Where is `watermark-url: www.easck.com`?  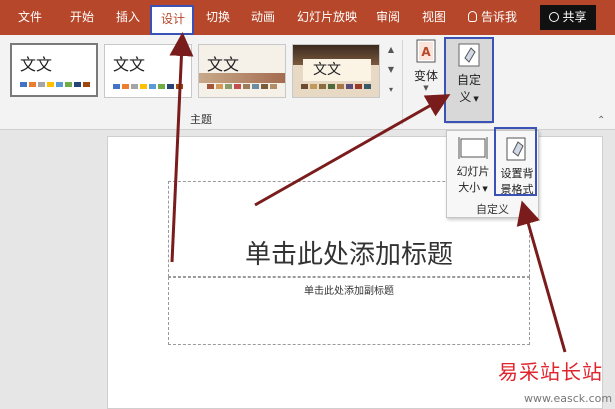 watermark-url: www.easck.com is located at coordinates (568, 398).